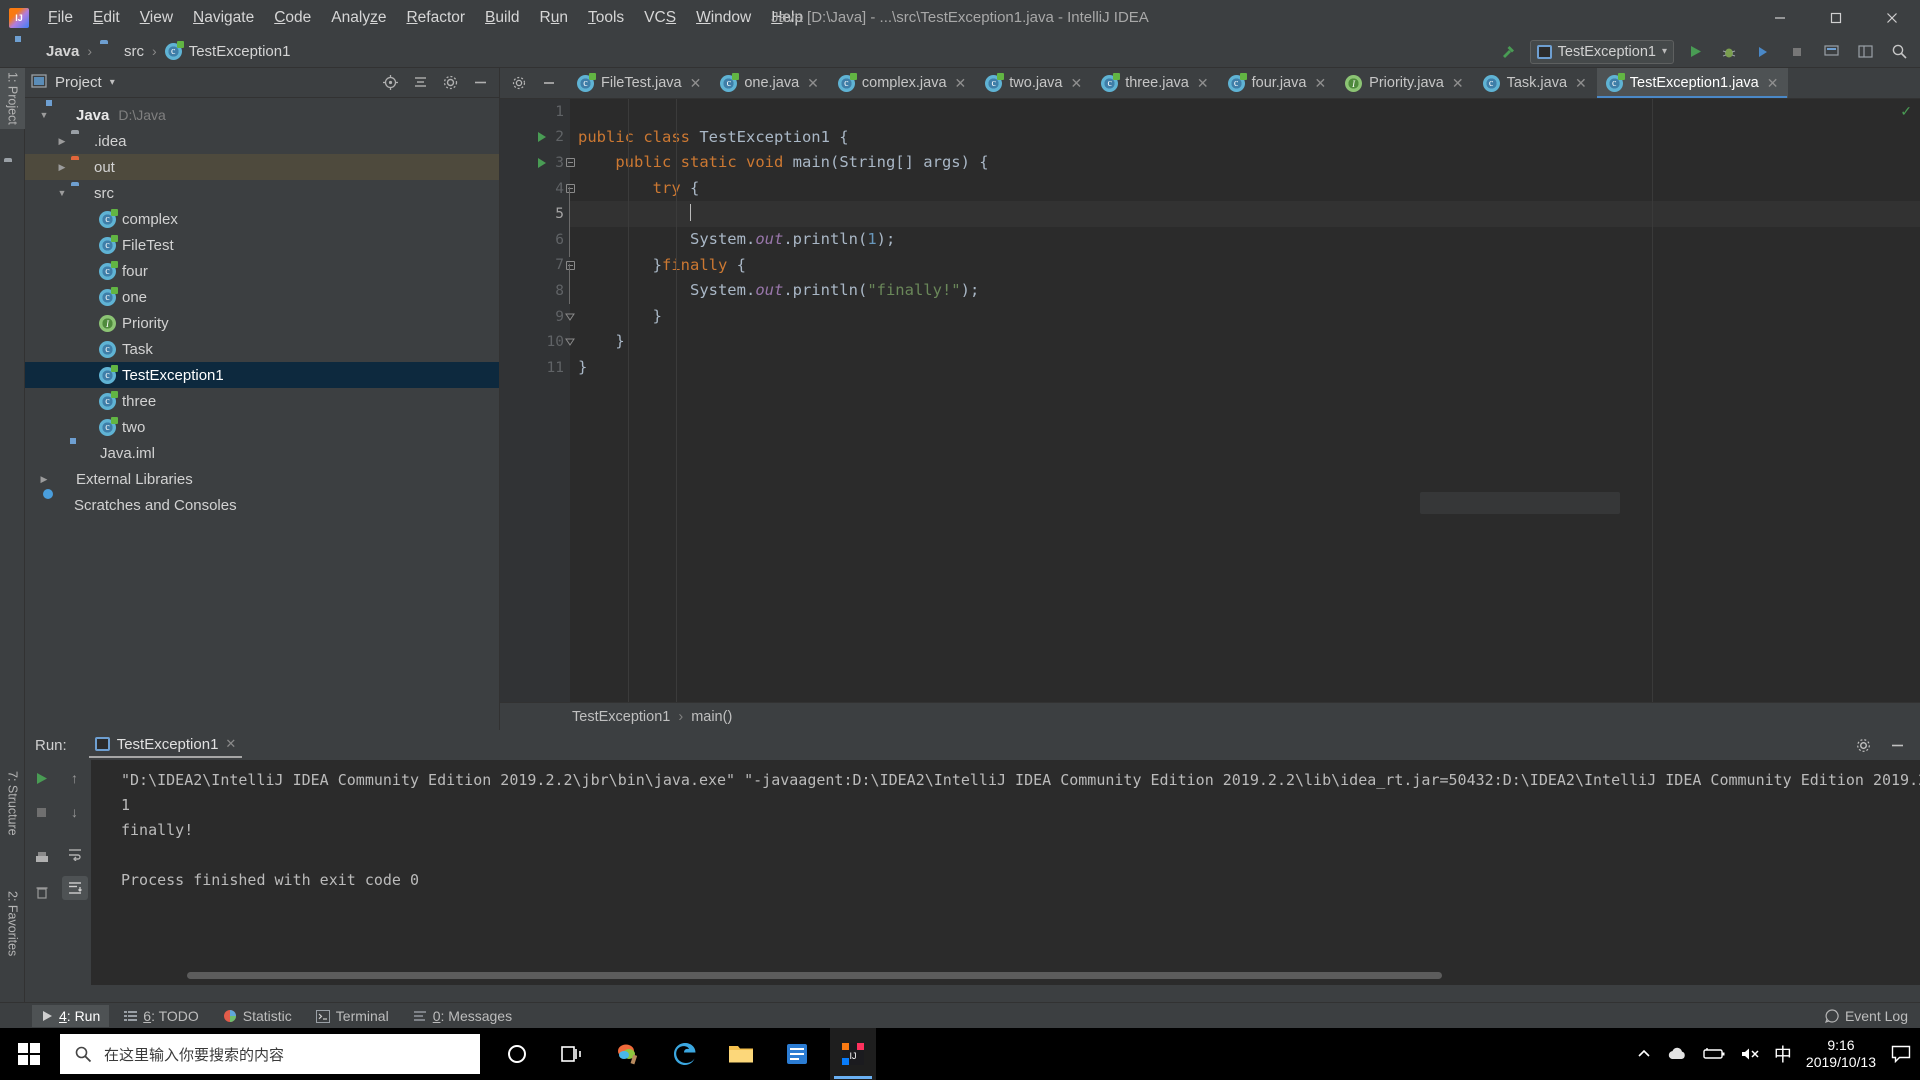  What do you see at coordinates (517, 1054) in the screenshot?
I see `cortana-icon` at bounding box center [517, 1054].